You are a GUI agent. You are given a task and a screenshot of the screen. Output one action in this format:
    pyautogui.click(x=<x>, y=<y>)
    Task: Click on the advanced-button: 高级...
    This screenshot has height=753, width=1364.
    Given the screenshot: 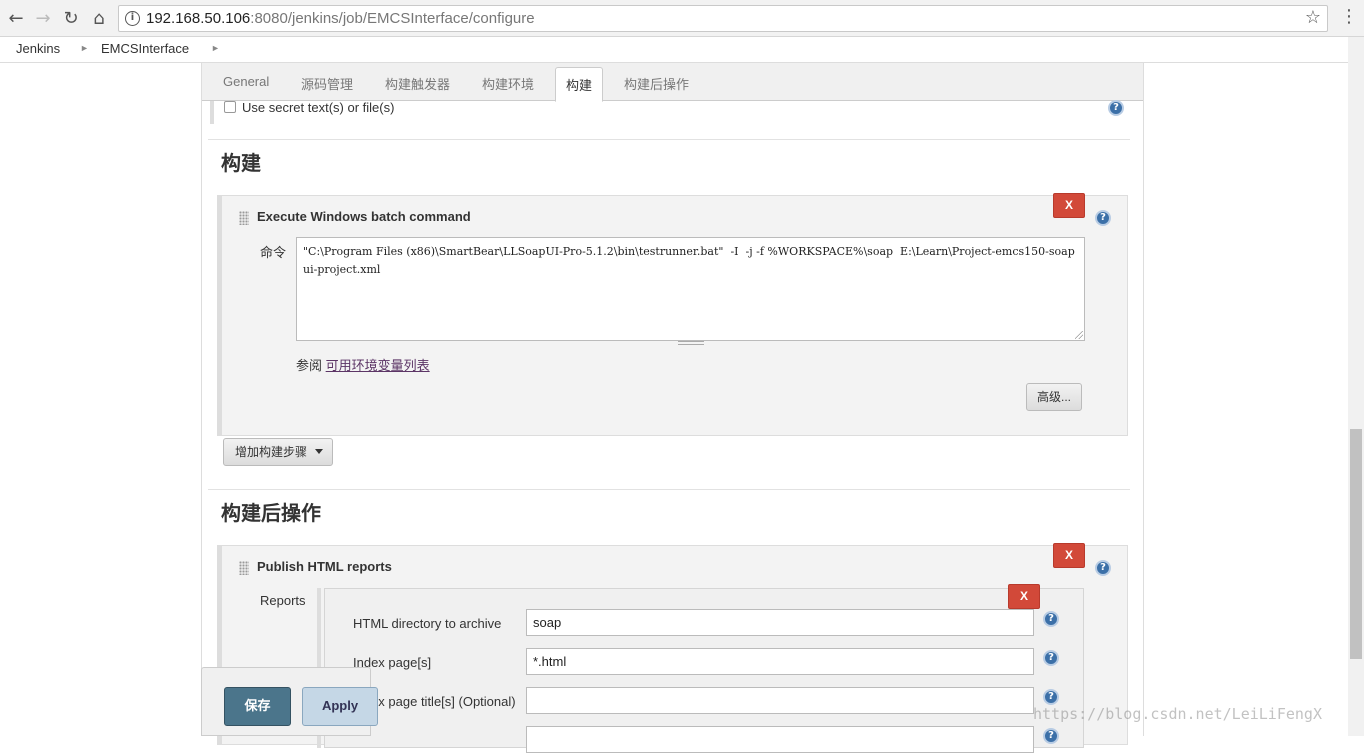 What is the action you would take?
    pyautogui.click(x=1054, y=397)
    